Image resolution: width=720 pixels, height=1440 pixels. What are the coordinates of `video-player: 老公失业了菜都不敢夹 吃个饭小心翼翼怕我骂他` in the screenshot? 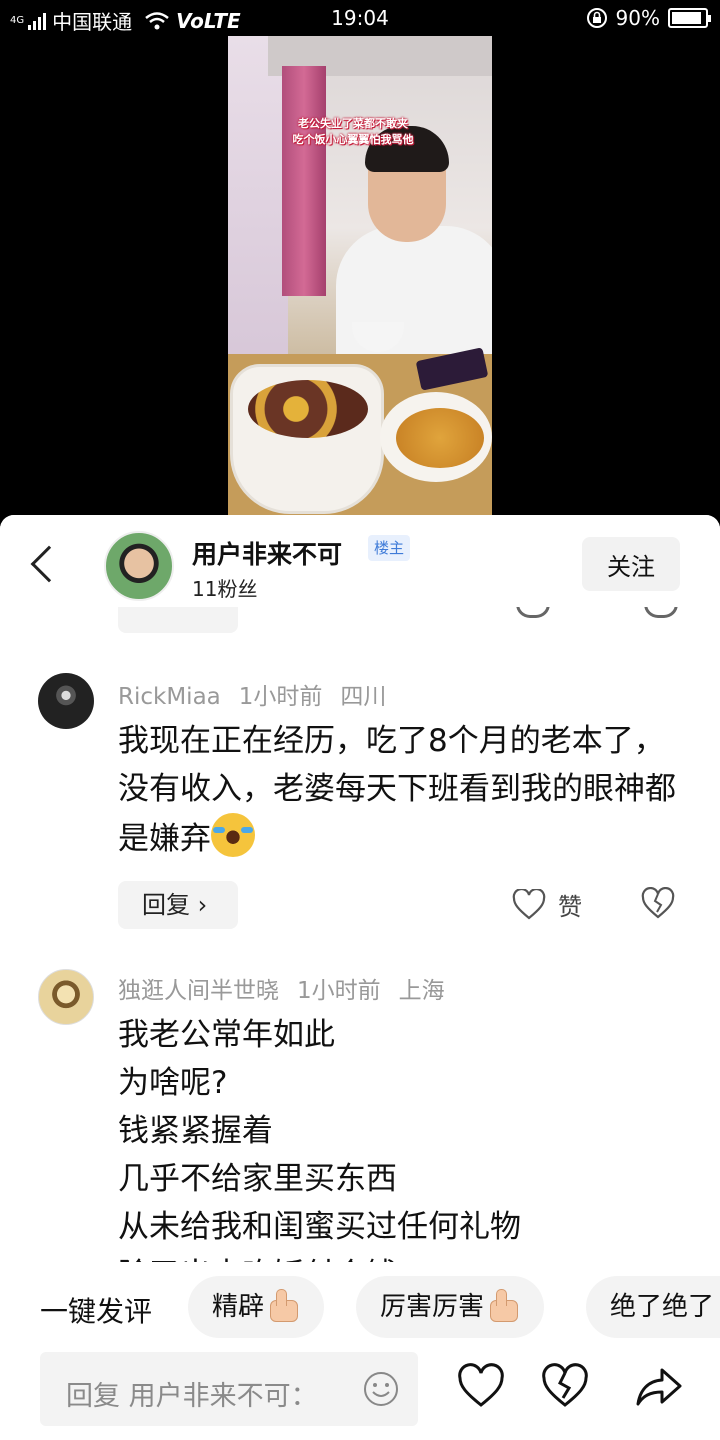 It's located at (360, 276).